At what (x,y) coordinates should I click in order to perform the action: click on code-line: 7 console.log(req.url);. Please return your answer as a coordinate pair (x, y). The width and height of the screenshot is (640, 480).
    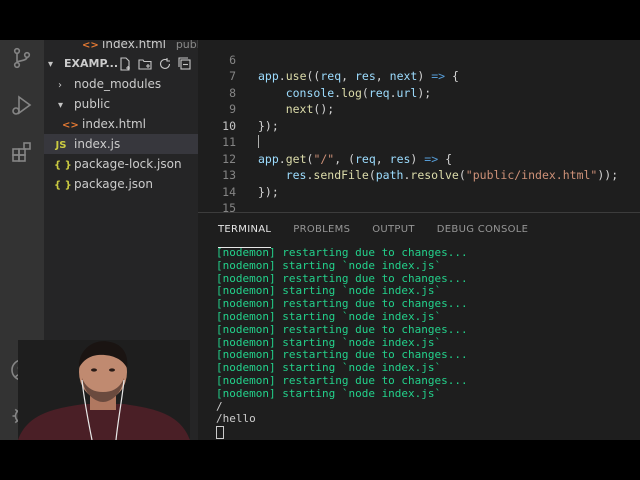
    Looking at the image, I should click on (419, 76).